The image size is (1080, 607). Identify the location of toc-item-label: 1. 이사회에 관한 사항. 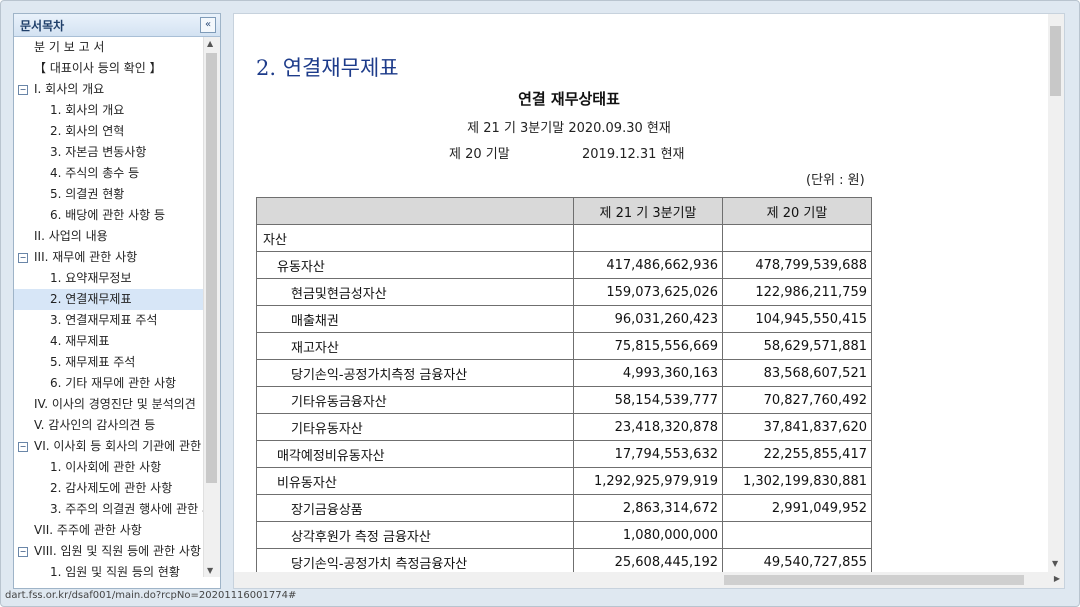
(106, 467).